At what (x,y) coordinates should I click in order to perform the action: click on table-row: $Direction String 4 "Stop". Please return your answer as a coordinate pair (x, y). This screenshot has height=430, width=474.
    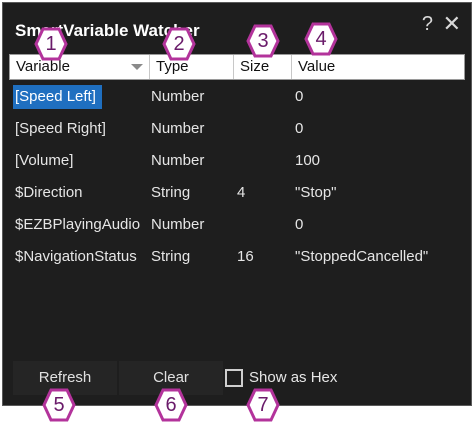
    Looking at the image, I should click on (237, 197).